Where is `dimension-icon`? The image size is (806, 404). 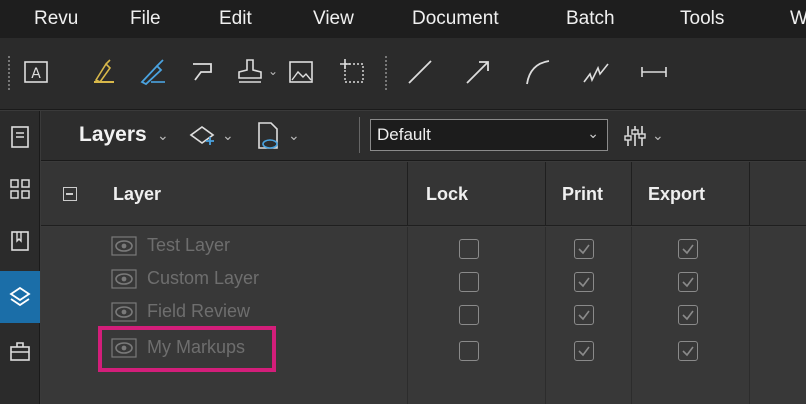
dimension-icon is located at coordinates (654, 72).